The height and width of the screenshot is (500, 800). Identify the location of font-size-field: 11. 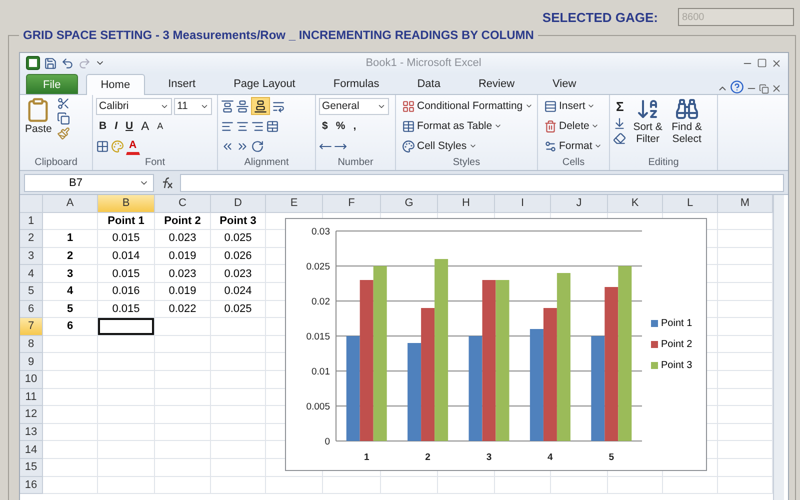
(193, 106).